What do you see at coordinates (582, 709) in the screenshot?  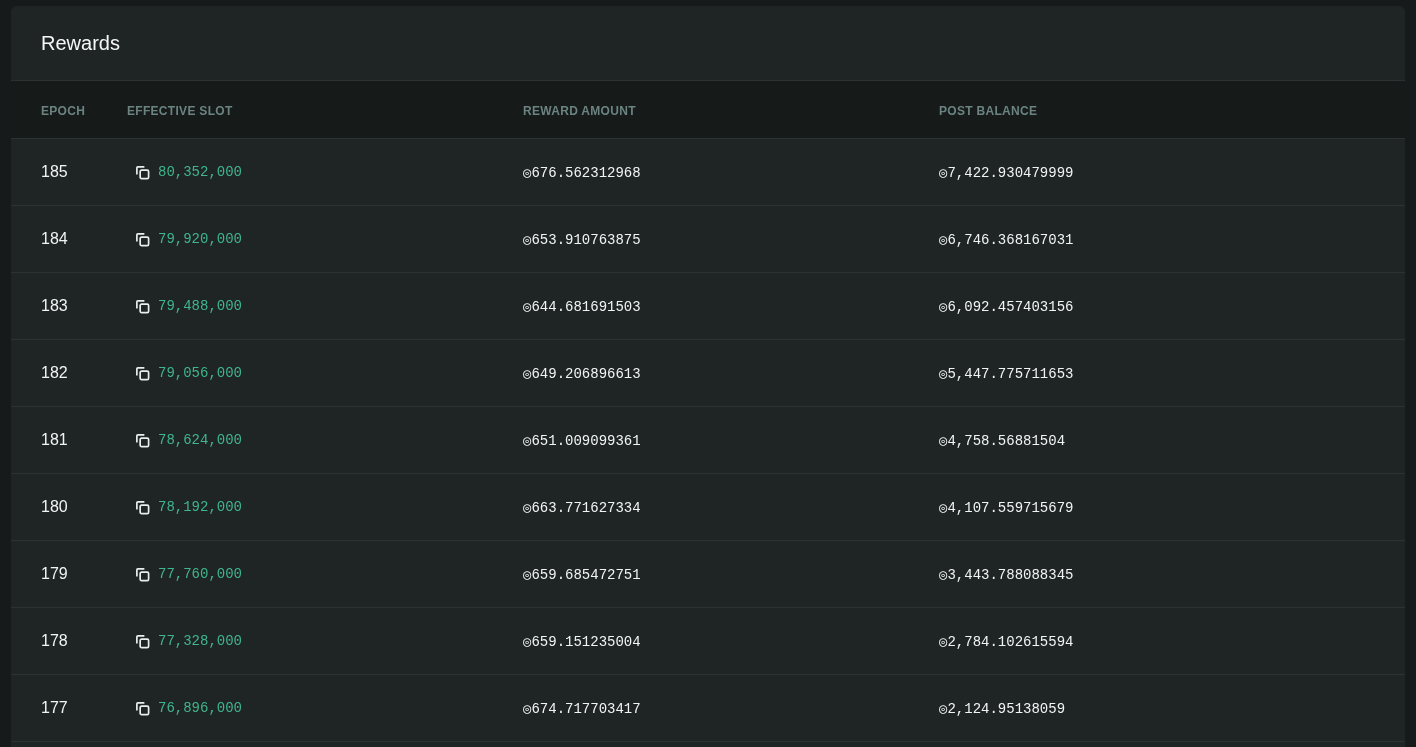 I see `reward-amount-cell: ◎674.717703417` at bounding box center [582, 709].